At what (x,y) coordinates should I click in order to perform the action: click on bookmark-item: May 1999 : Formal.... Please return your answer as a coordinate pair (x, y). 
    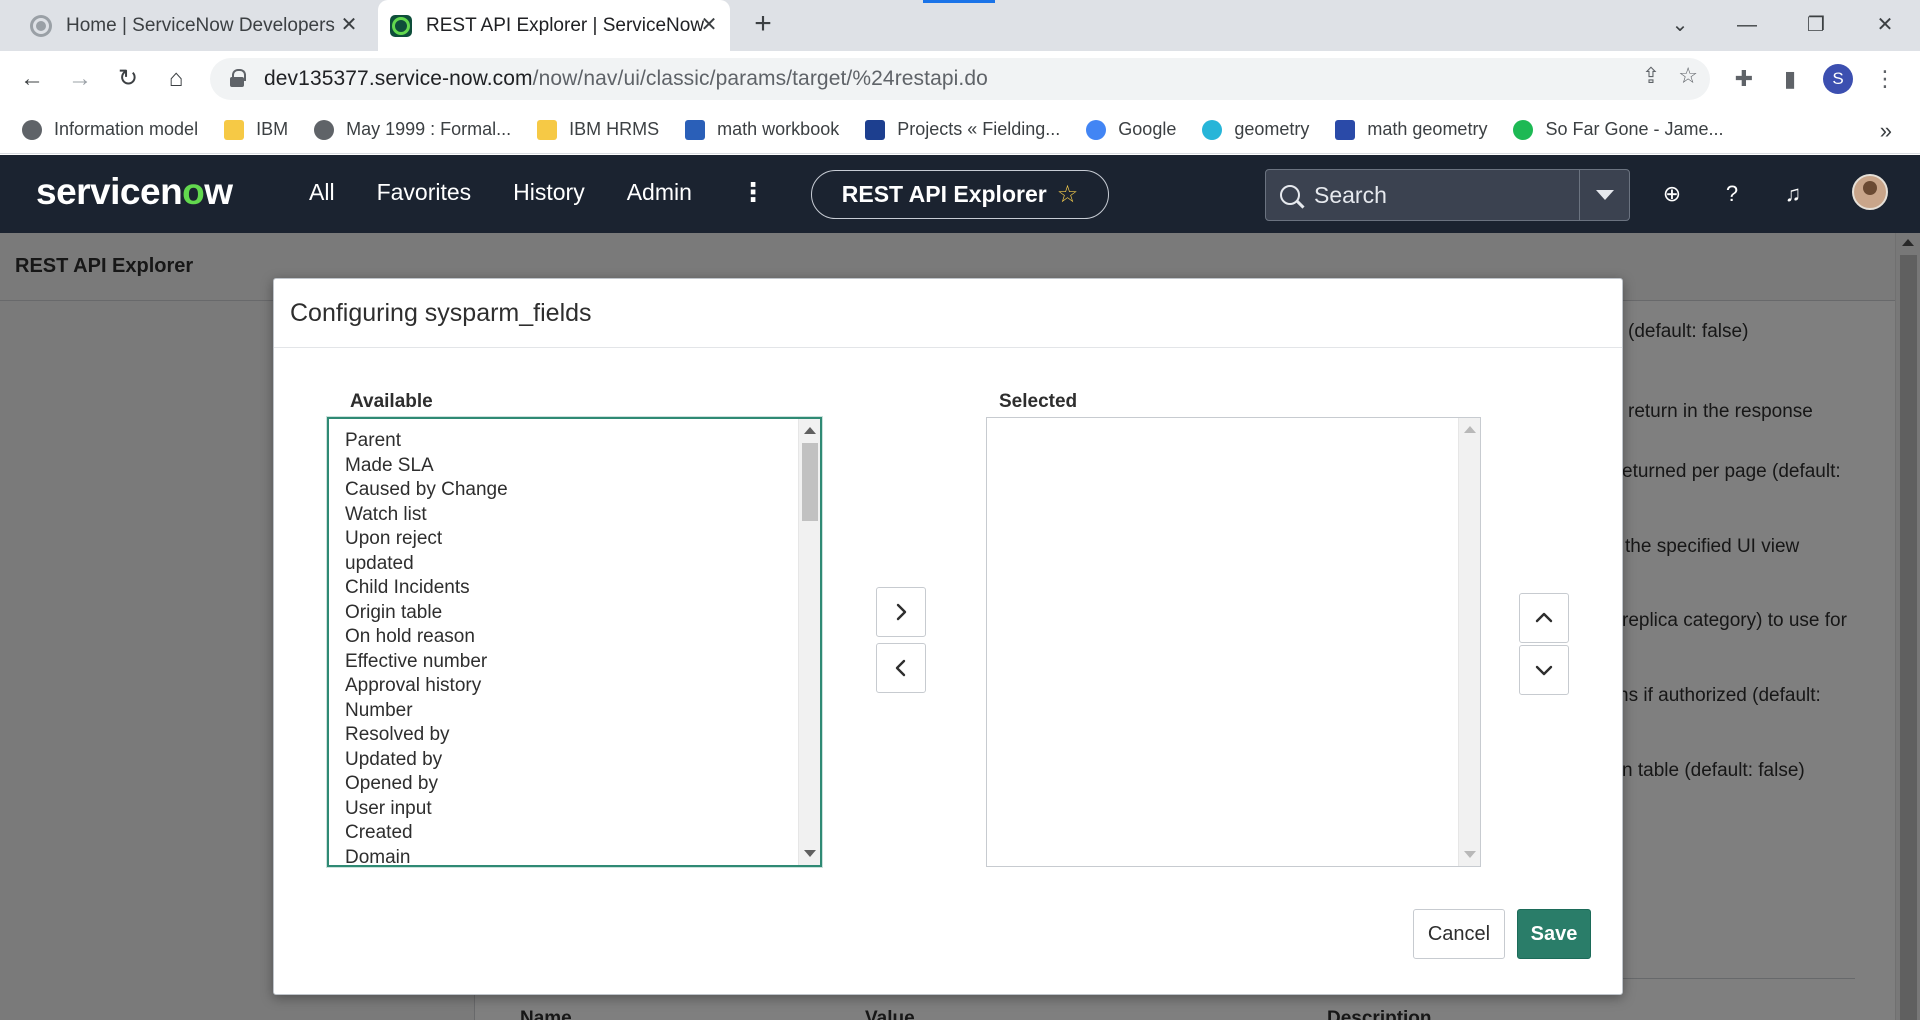
    Looking at the image, I should click on (412, 129).